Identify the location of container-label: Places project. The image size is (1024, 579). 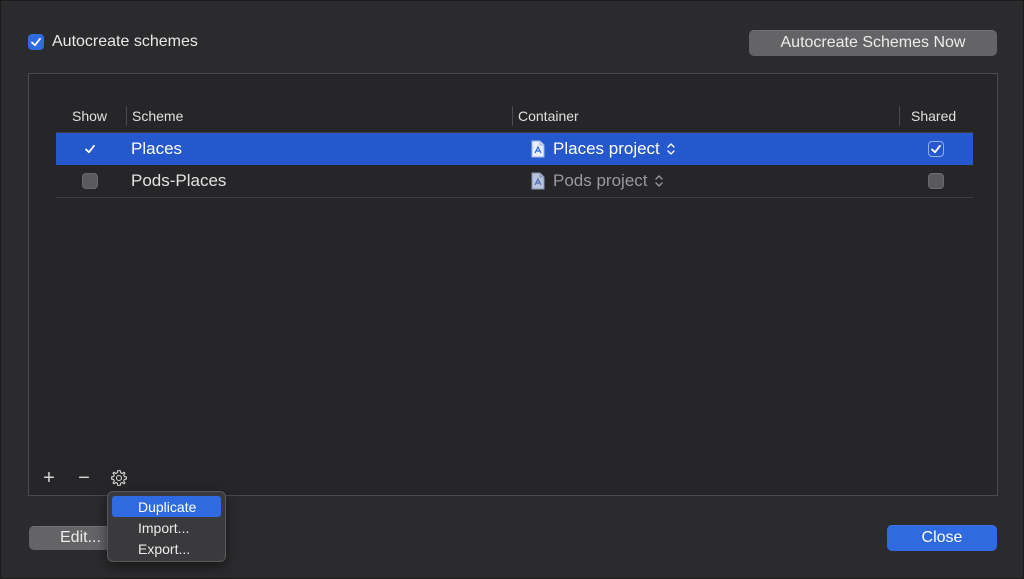
(606, 148).